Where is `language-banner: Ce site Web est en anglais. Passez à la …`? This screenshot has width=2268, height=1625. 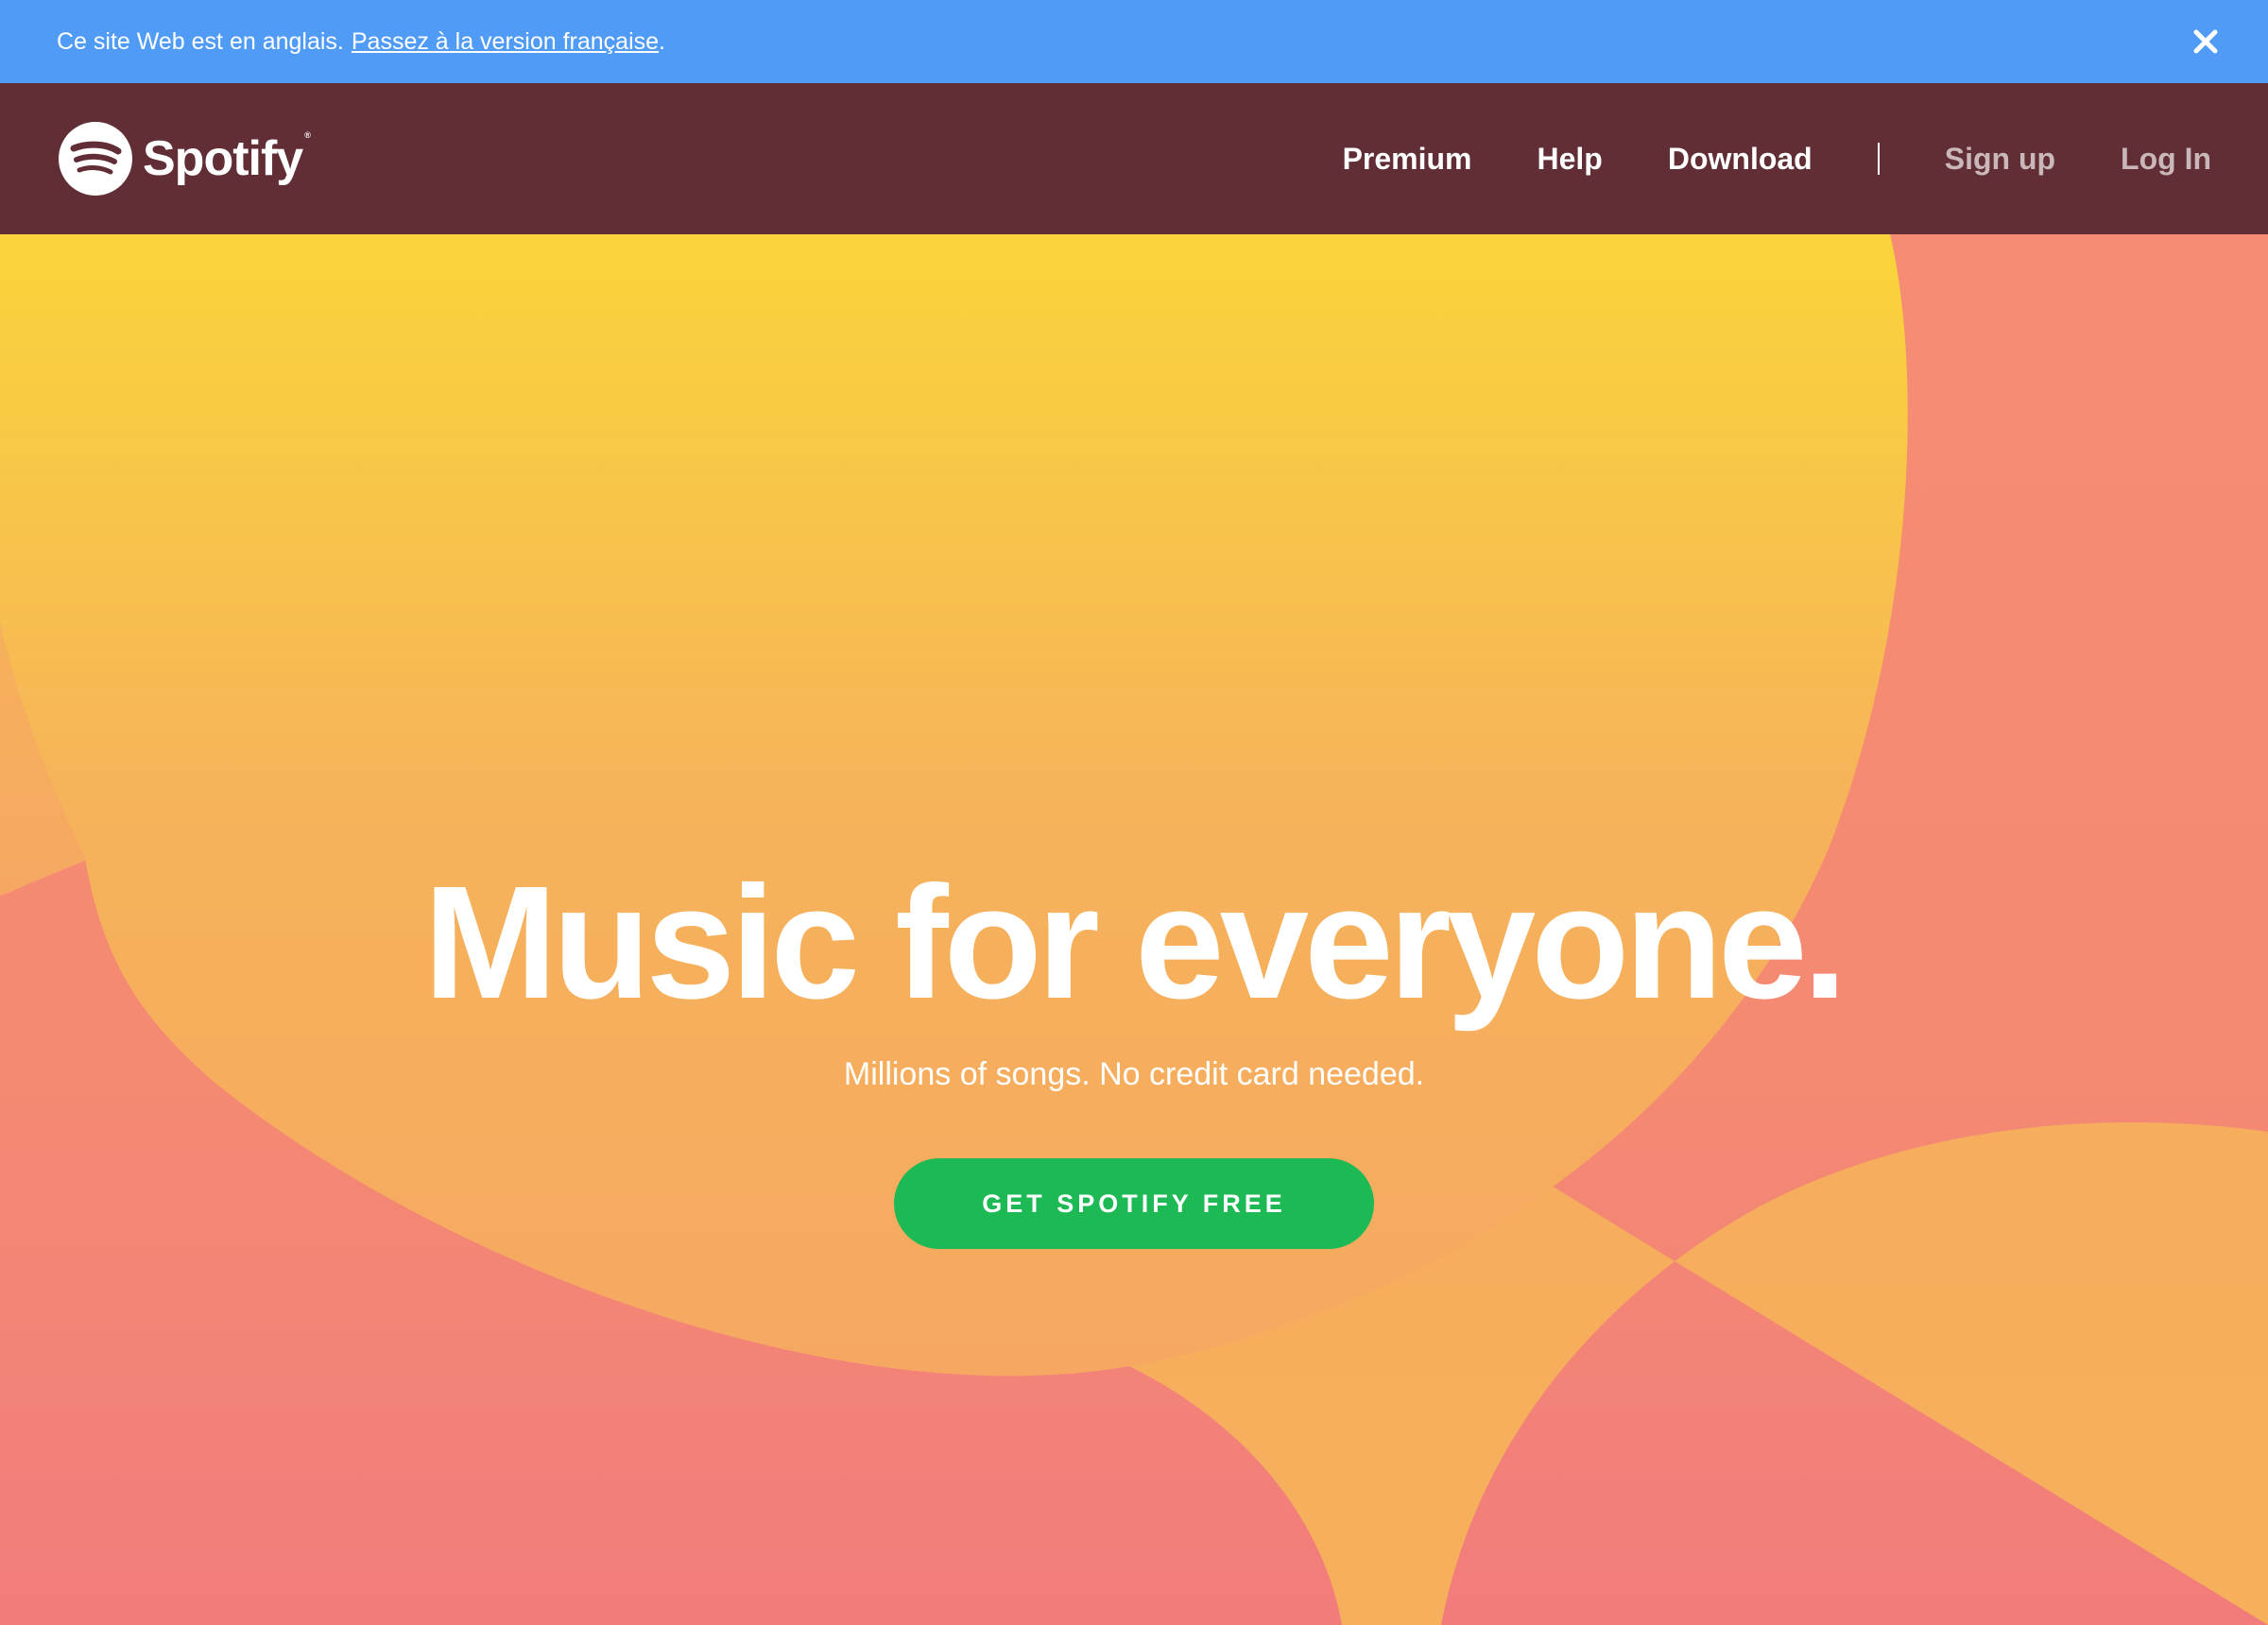
language-banner: Ce site Web est en anglais. Passez à la … is located at coordinates (1134, 42).